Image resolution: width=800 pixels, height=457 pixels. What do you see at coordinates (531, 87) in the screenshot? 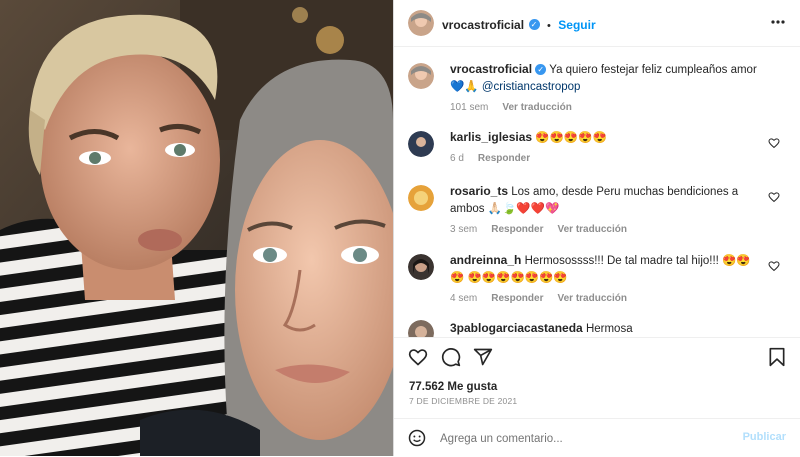
I see `caption-mention: @cristiancastropop` at bounding box center [531, 87].